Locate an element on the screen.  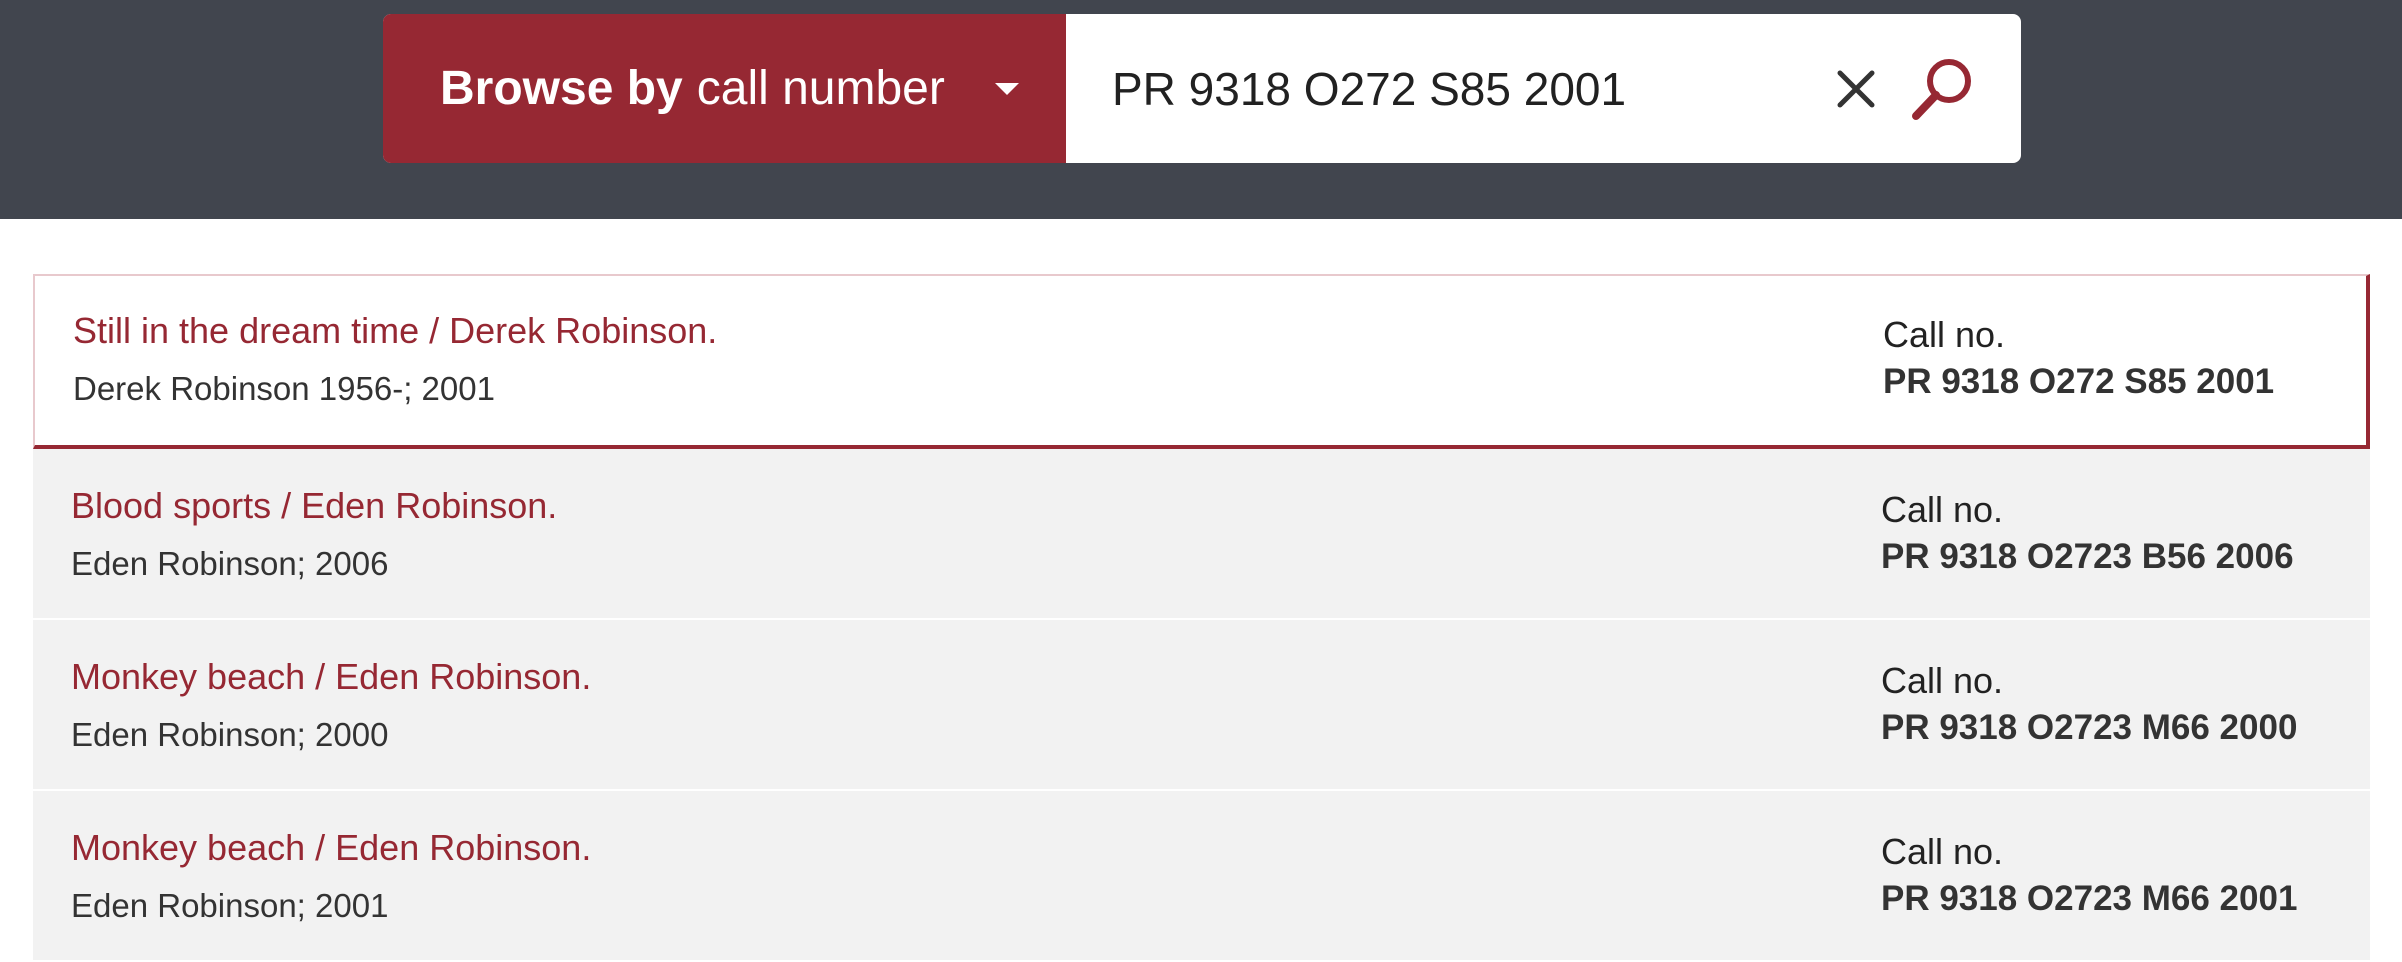
result-author-date: Derek Robinson 1956-; 2001 is located at coordinates (284, 388).